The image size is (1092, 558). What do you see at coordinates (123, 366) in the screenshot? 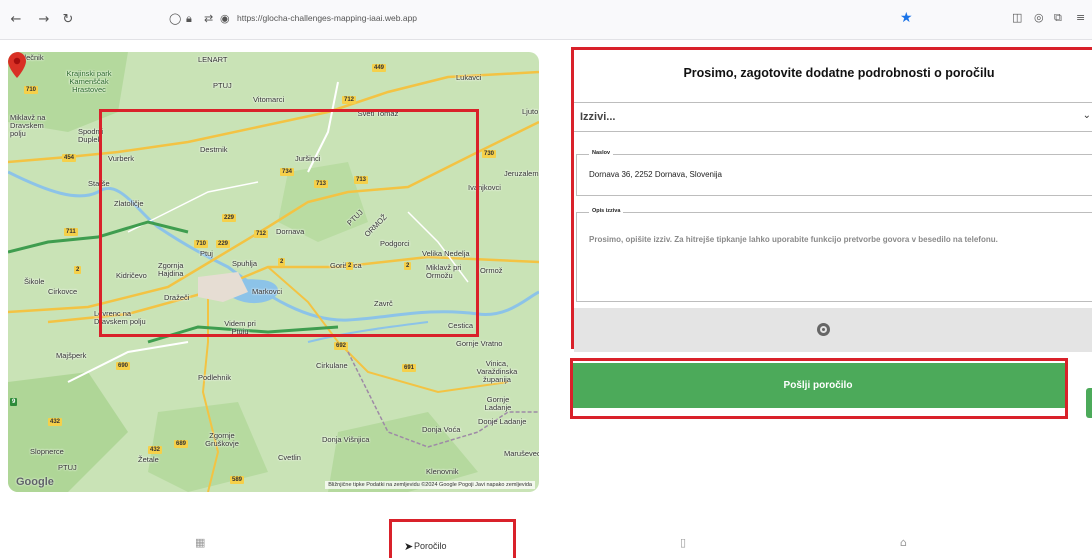
I see `road-number: 690` at bounding box center [123, 366].